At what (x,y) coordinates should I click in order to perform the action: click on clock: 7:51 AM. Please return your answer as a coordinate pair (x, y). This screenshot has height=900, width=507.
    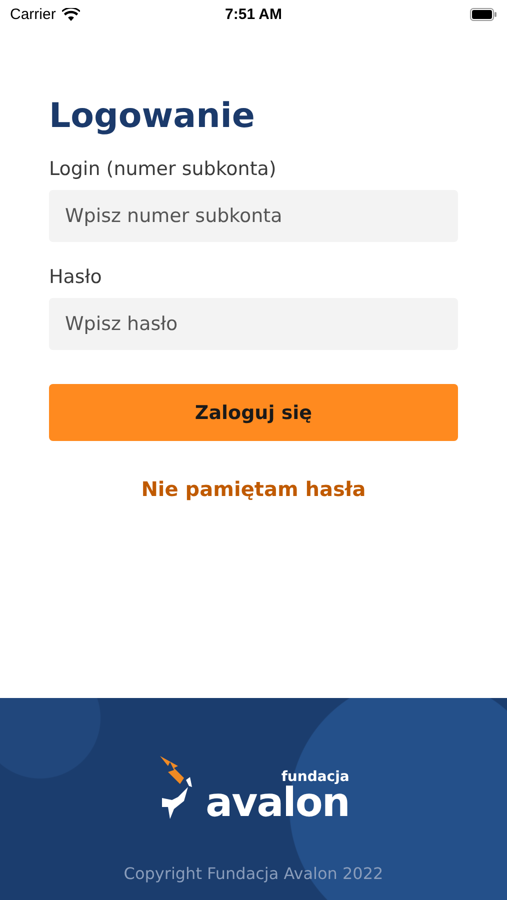
    Looking at the image, I should click on (253, 14).